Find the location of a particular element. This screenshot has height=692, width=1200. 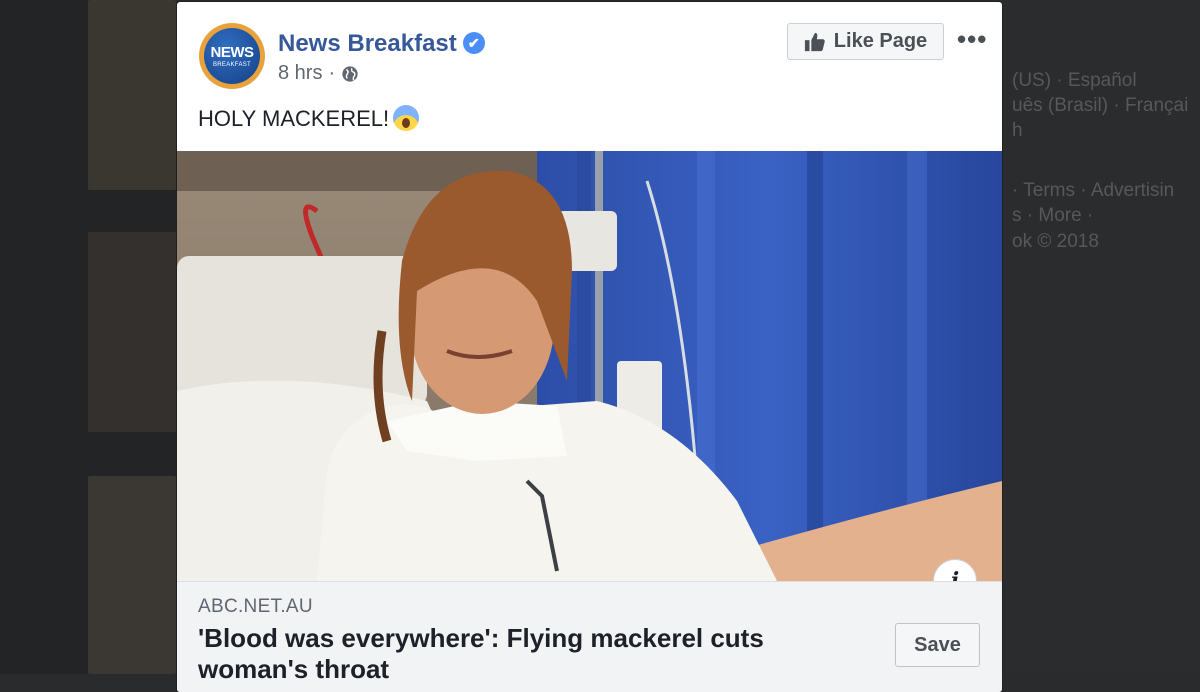

footer-copyright: ok © 2018 is located at coordinates (1055, 241).